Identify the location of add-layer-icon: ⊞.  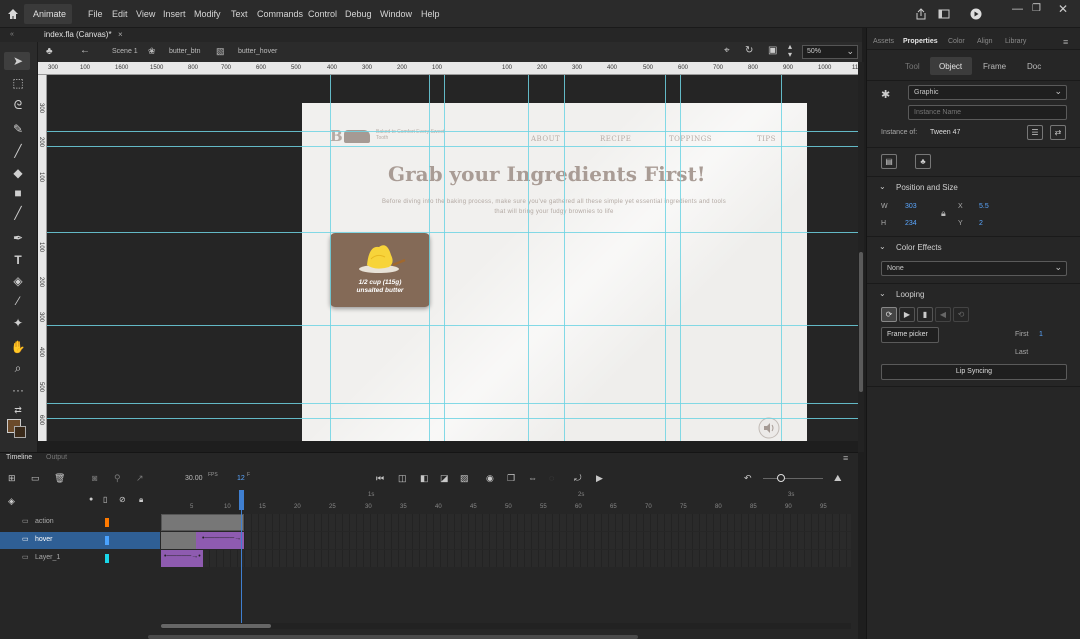
(12, 478).